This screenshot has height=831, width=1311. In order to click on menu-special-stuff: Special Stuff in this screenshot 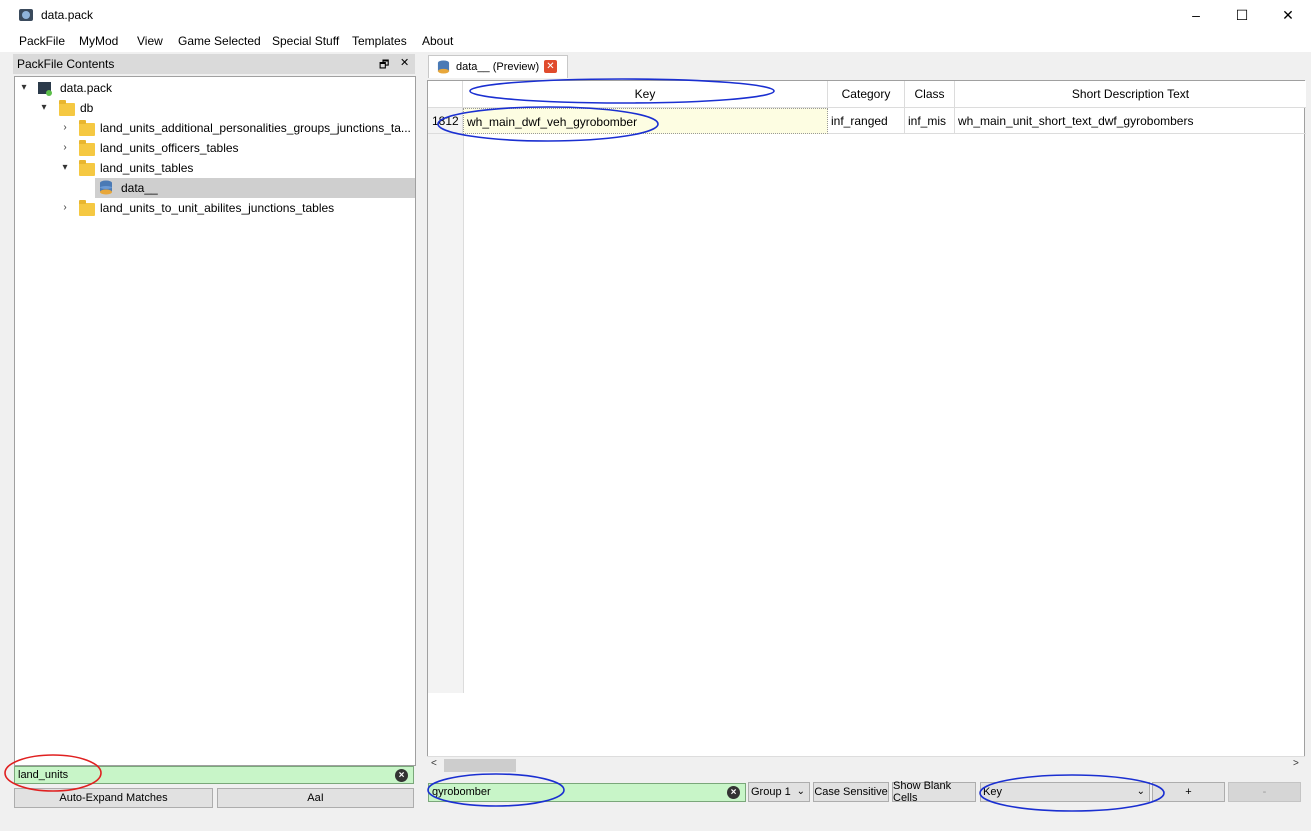, I will do `click(305, 41)`.